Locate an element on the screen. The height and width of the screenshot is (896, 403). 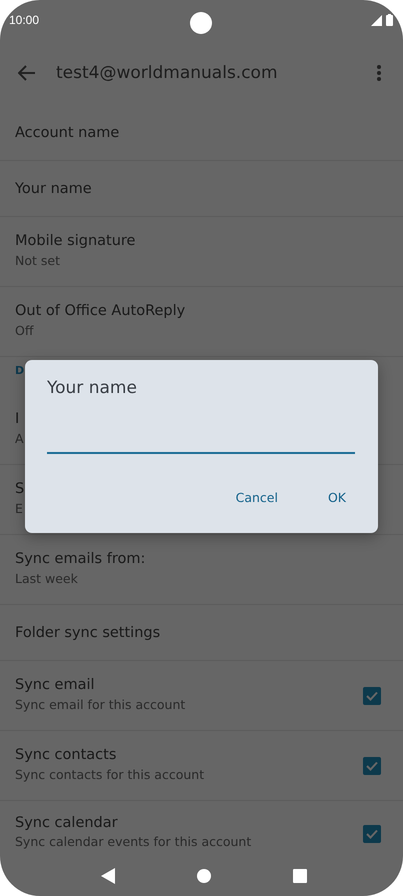
more-options-icon is located at coordinates (379, 72).